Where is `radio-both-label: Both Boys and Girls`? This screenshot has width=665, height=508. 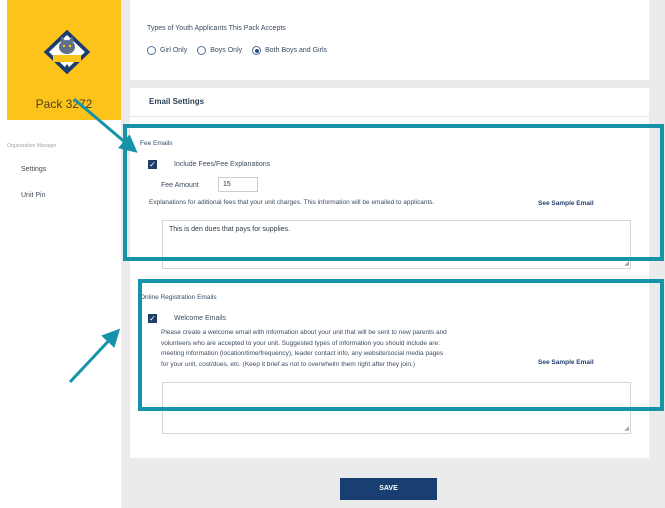 radio-both-label: Both Boys and Girls is located at coordinates (296, 50).